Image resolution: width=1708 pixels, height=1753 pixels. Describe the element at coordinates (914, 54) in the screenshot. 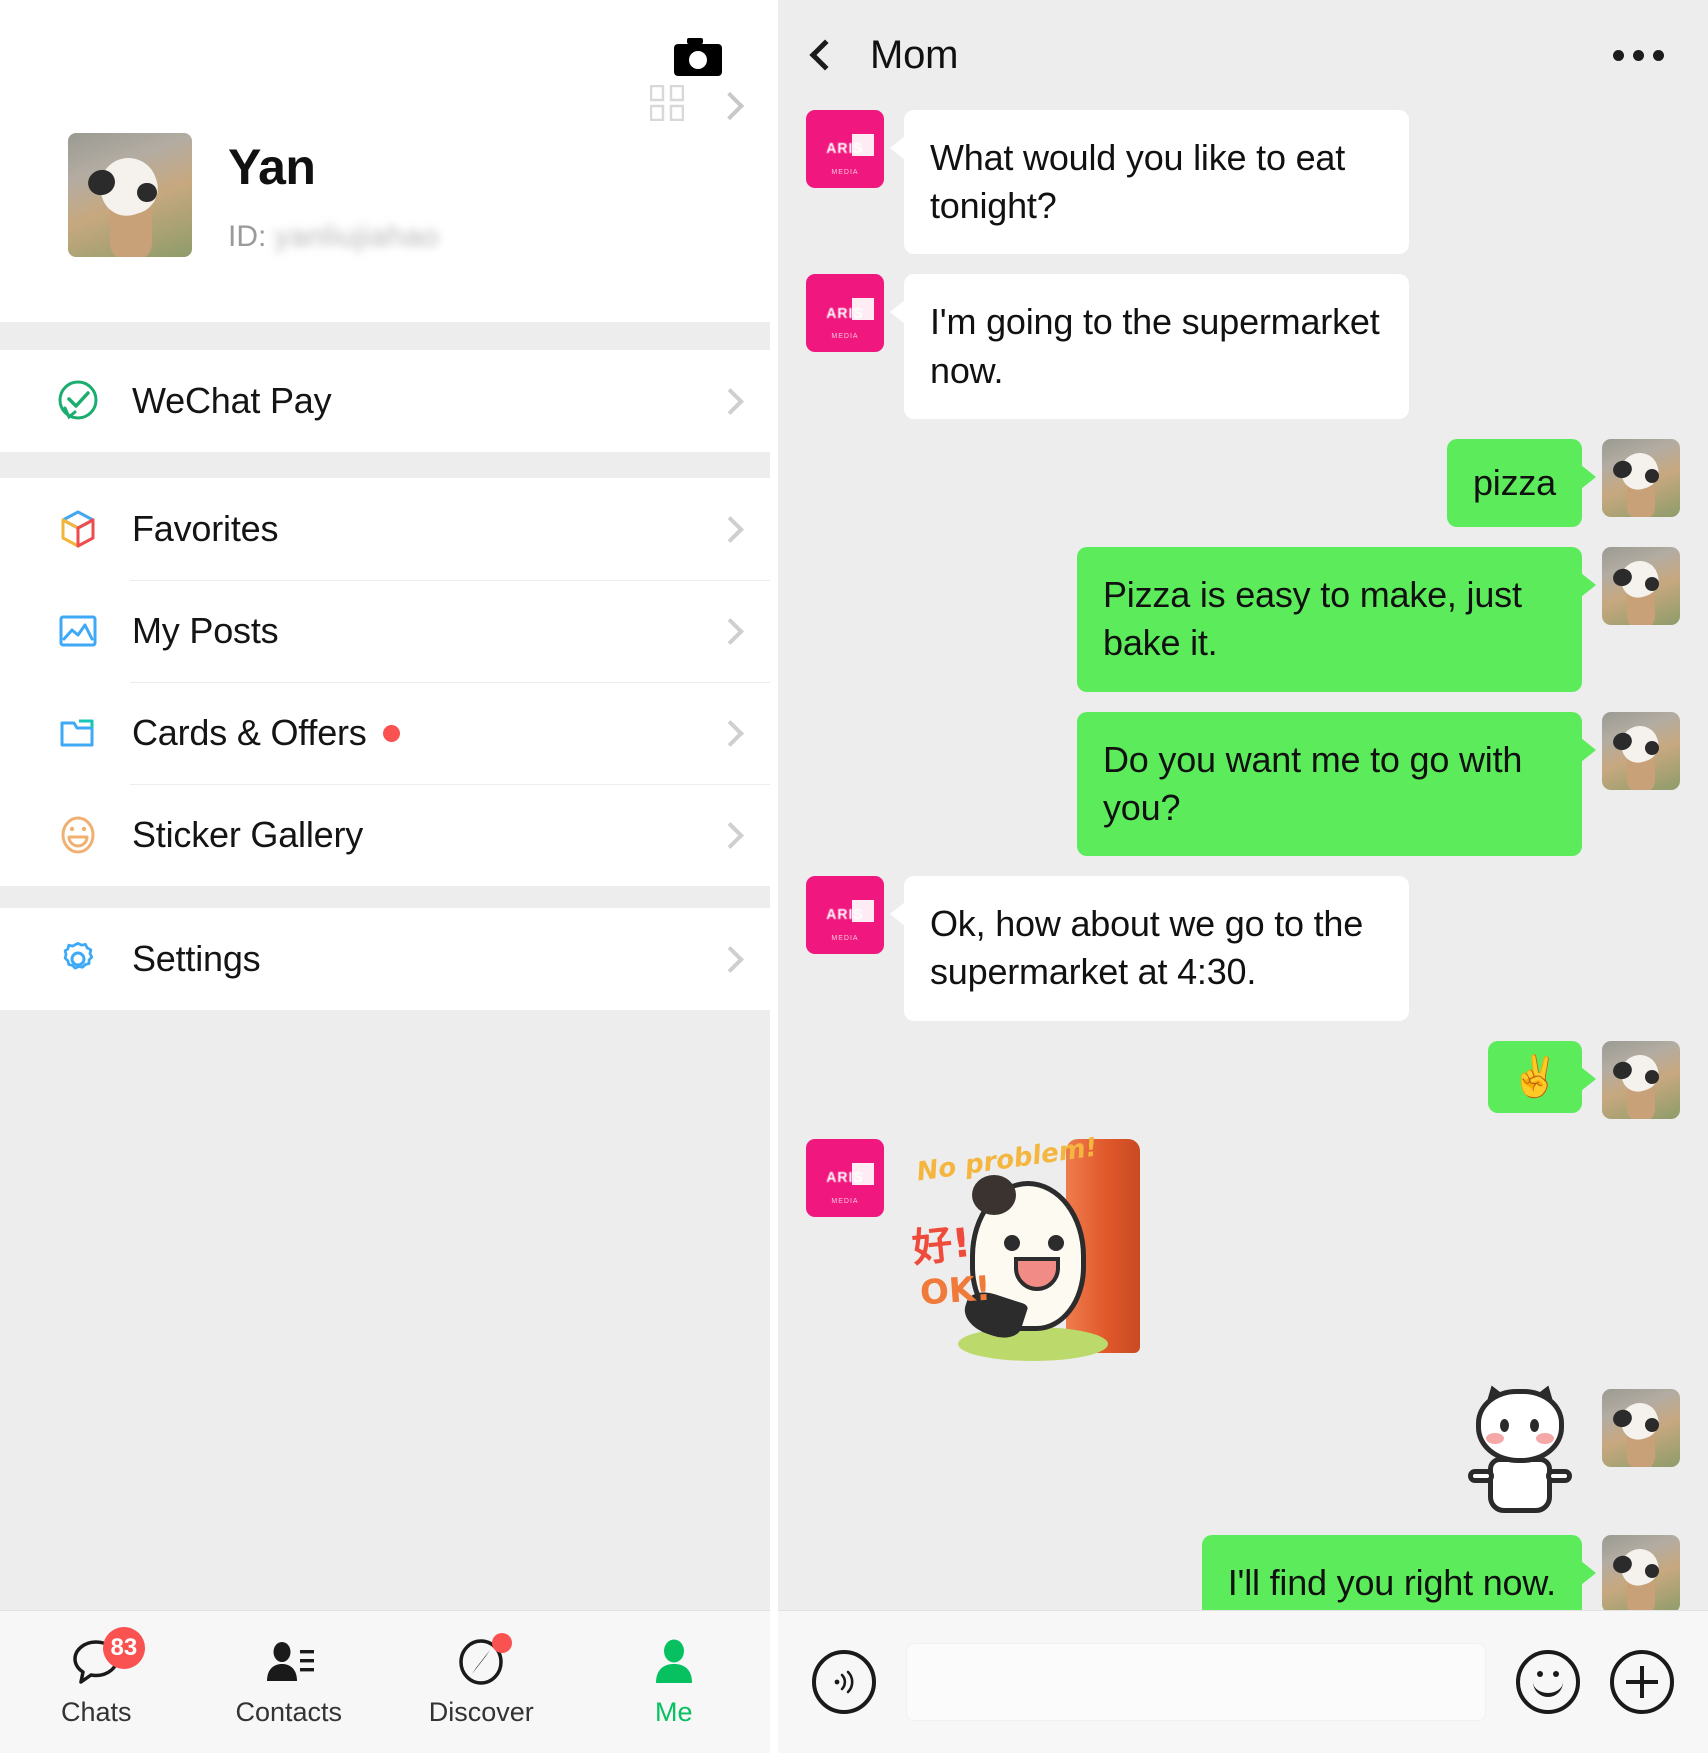

I see `chat-title: Mom` at that location.